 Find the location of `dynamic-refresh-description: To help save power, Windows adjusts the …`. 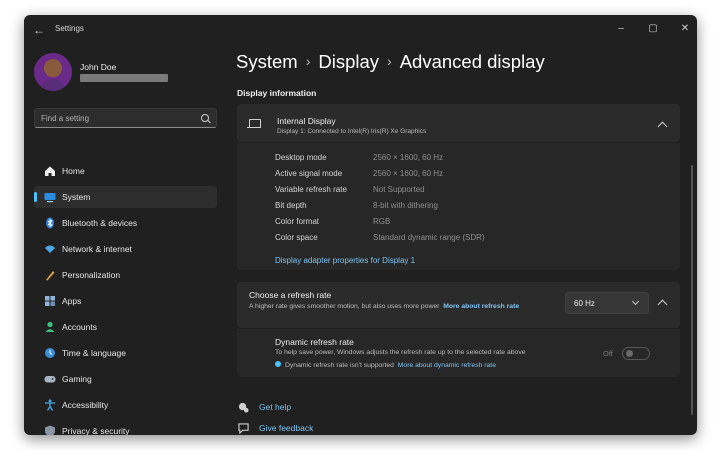

dynamic-refresh-description: To help save power, Windows adjusts the … is located at coordinates (400, 352).